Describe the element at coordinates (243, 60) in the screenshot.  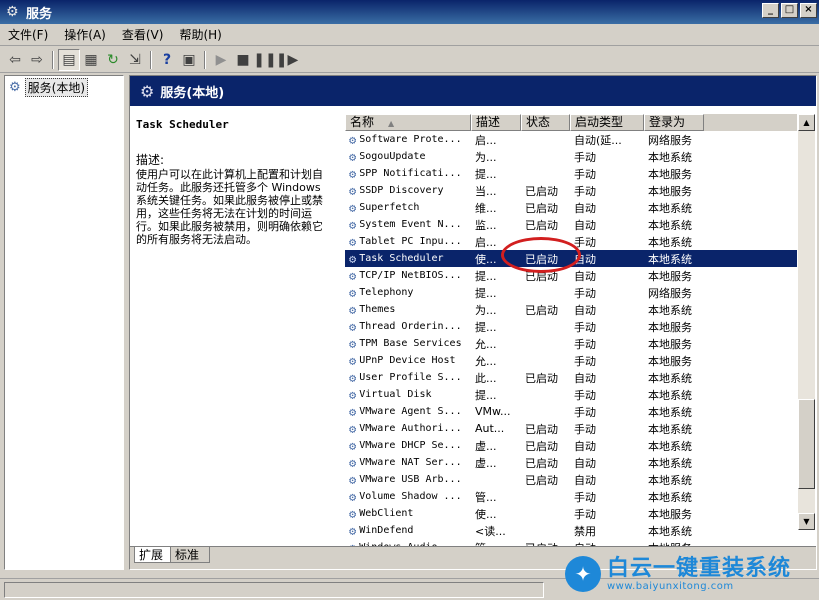
I see `stop-icon: ■` at that location.